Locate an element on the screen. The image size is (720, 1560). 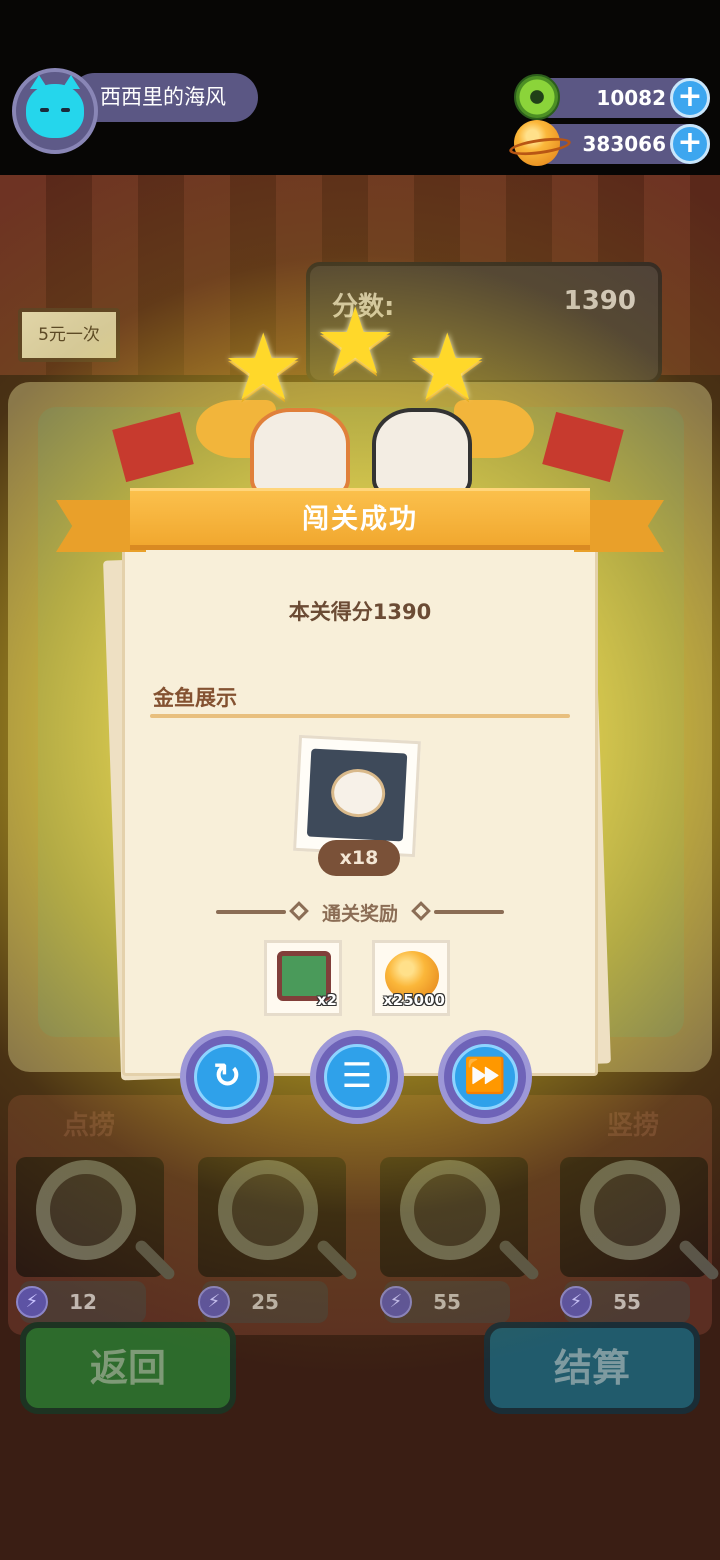
tool-horizontal-scoop: ⚡ 55 is located at coordinates (453, 1217).